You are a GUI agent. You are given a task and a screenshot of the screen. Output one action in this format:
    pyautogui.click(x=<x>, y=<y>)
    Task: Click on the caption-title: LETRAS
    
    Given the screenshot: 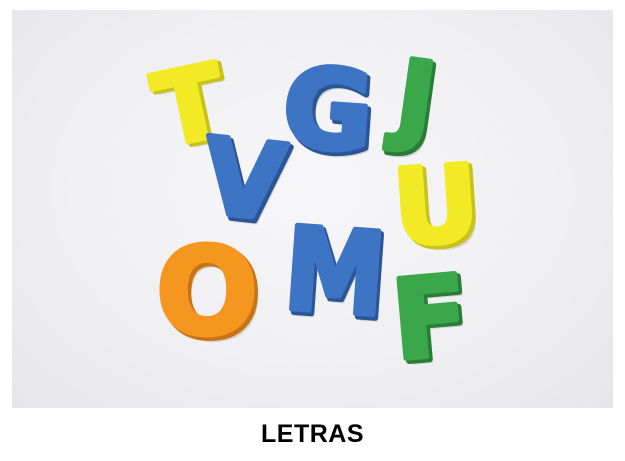 What is the action you would take?
    pyautogui.click(x=312, y=434)
    